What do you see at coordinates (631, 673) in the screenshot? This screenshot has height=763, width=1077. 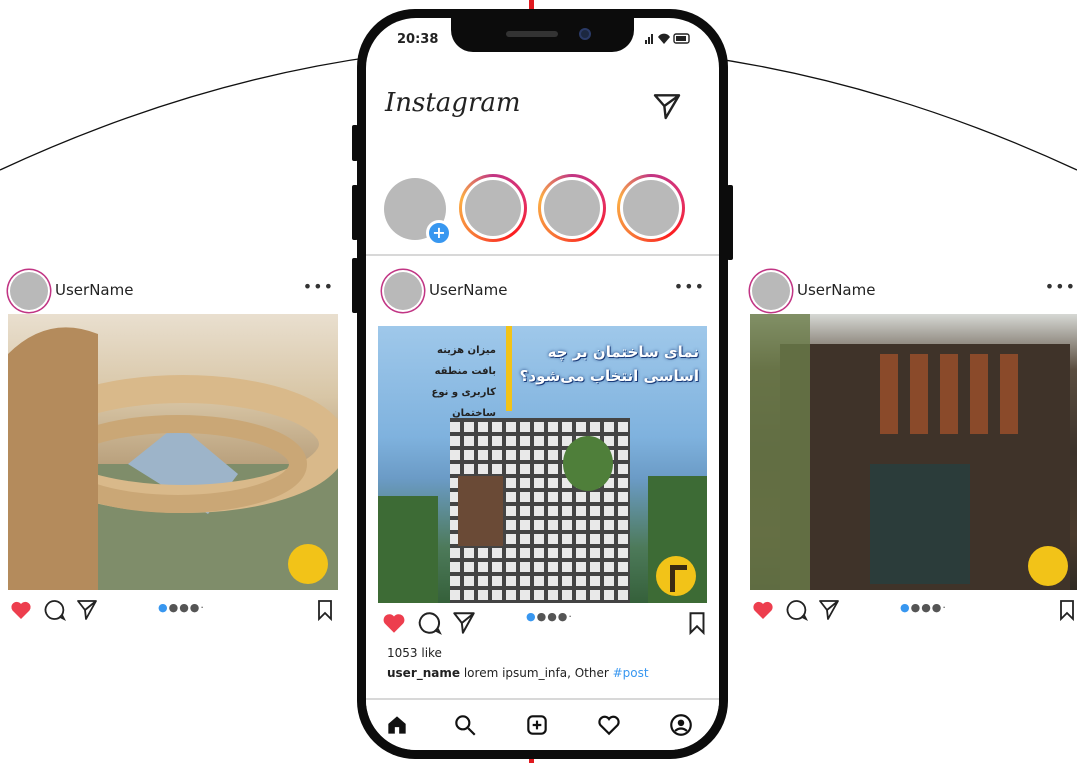 I see `caption-hashtag: #post` at bounding box center [631, 673].